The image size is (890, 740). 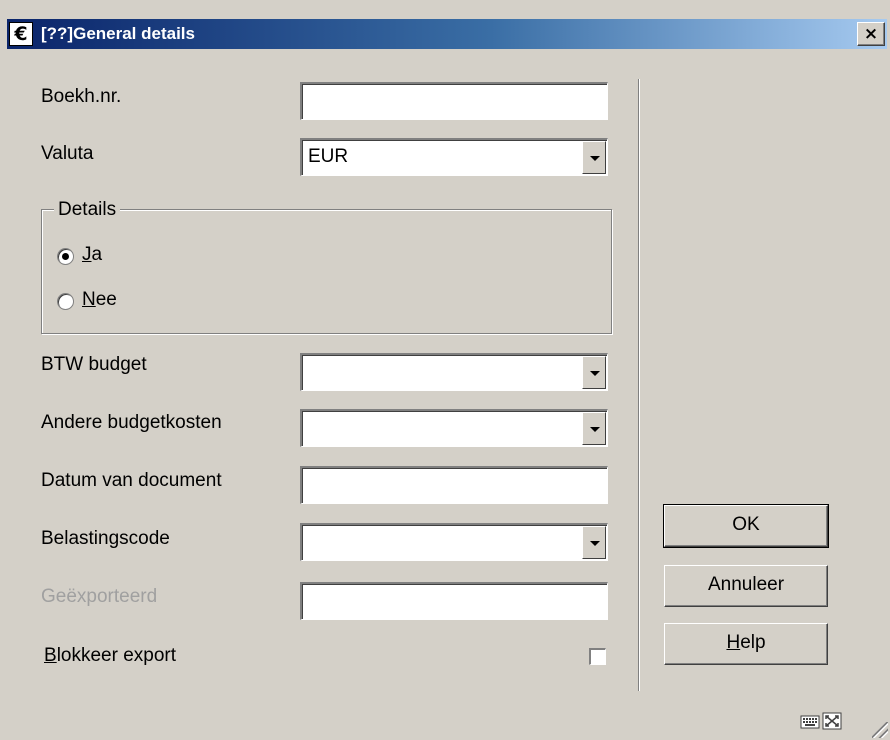 I want to click on blokkeer-export-rest: lokkeer export, so click(x=116, y=655).